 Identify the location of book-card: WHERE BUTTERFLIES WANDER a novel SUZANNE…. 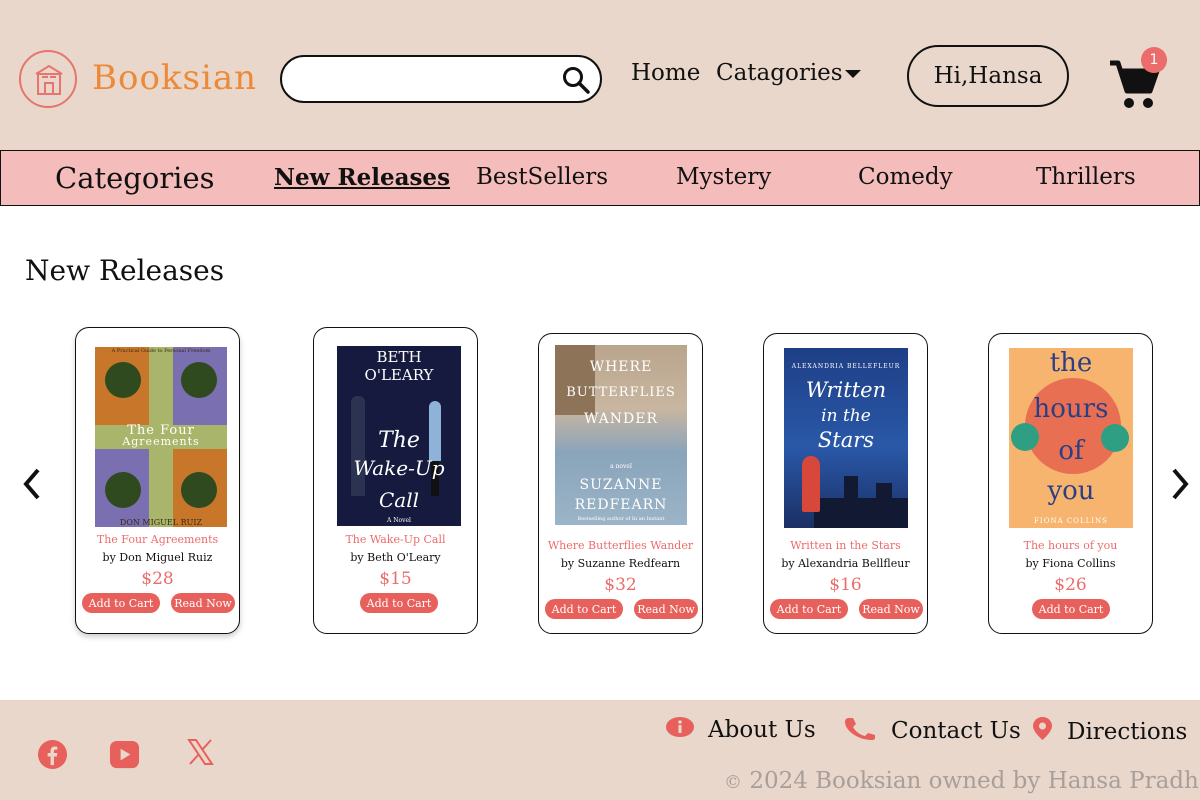
(620, 483).